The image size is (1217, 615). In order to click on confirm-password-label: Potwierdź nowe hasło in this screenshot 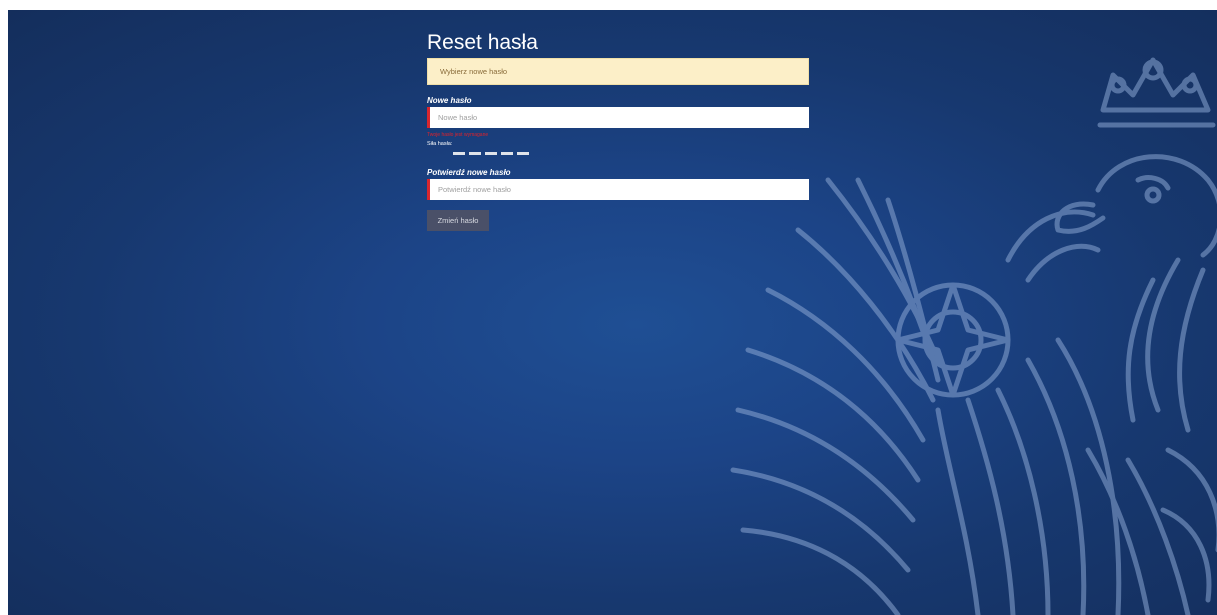, I will do `click(469, 172)`.